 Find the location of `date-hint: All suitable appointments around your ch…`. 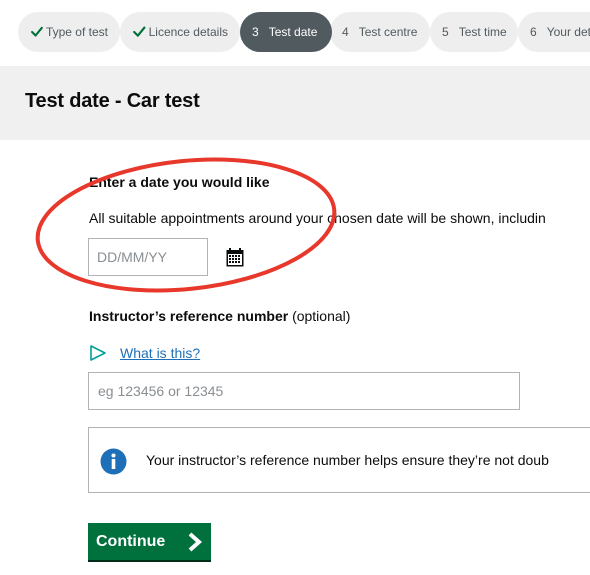

date-hint: All suitable appointments around your ch… is located at coordinates (317, 218).